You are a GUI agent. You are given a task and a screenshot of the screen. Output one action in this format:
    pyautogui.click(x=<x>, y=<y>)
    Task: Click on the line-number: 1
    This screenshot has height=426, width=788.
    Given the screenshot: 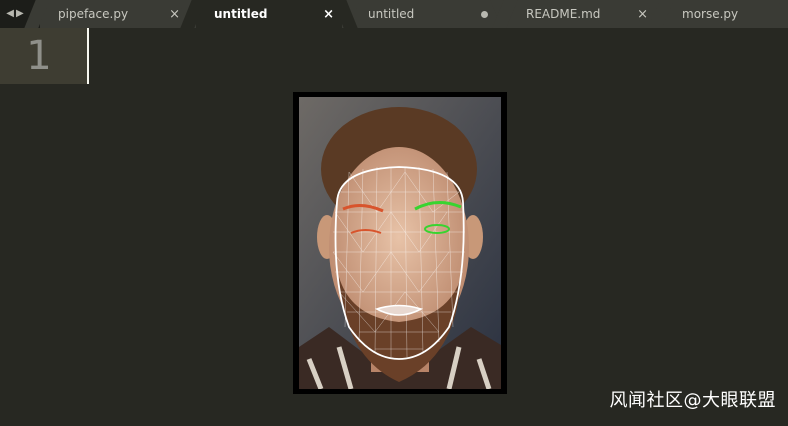 What is the action you would take?
    pyautogui.click(x=39, y=56)
    